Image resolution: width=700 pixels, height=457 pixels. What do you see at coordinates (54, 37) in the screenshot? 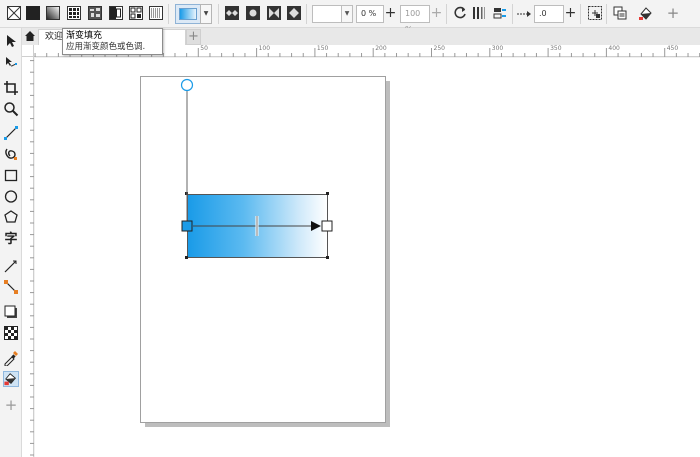
I see `tab-welcome-label: 欢迎` at bounding box center [54, 37].